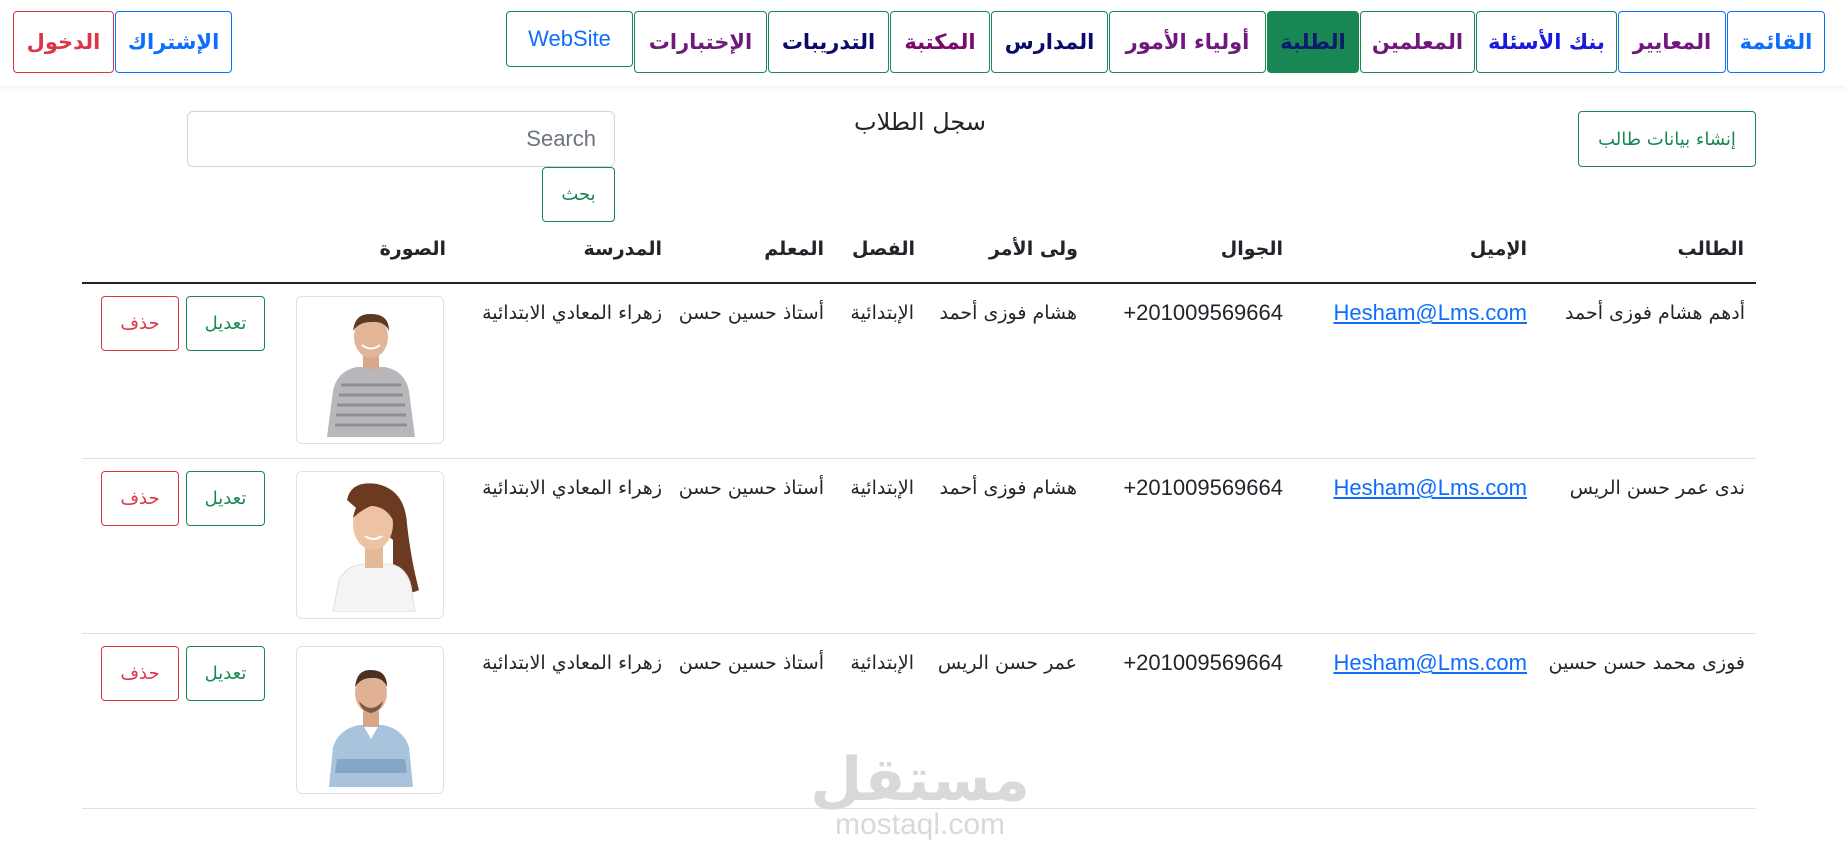 This screenshot has height=863, width=1846. I want to click on column-header-email: الإميل, so click(1498, 249).